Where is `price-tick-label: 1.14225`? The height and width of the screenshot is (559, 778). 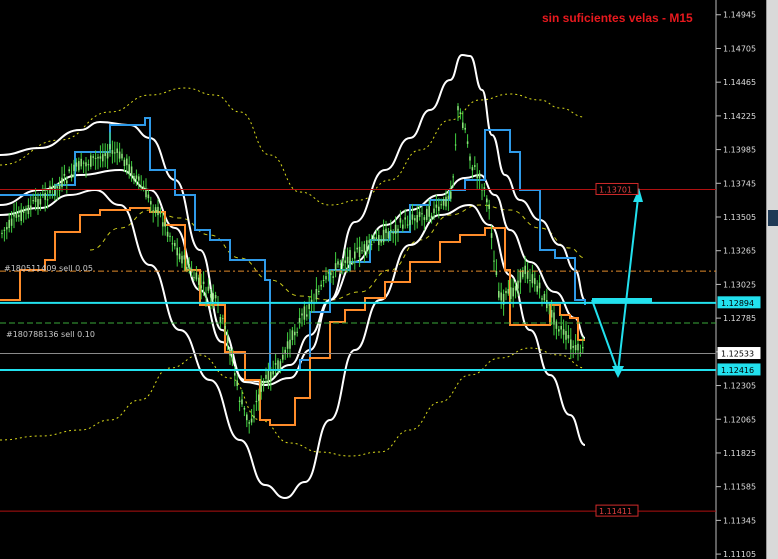
price-tick-label: 1.14225 is located at coordinates (739, 116).